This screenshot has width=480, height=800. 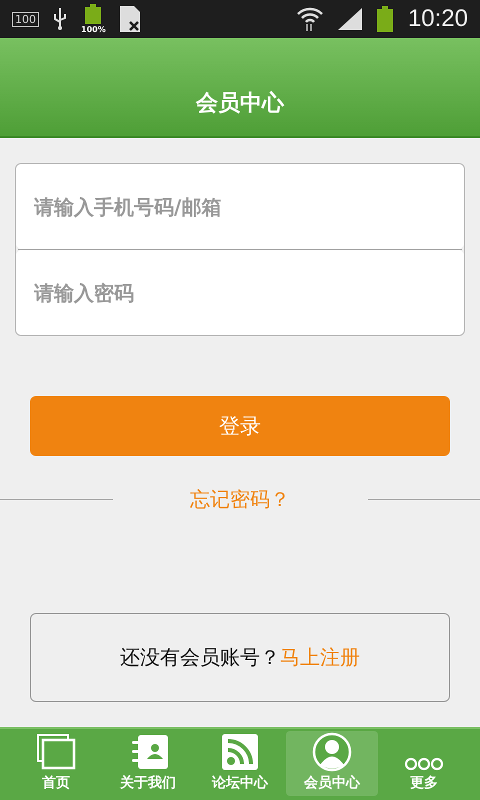 I want to click on input-field: 请输入密码, so click(x=240, y=292).